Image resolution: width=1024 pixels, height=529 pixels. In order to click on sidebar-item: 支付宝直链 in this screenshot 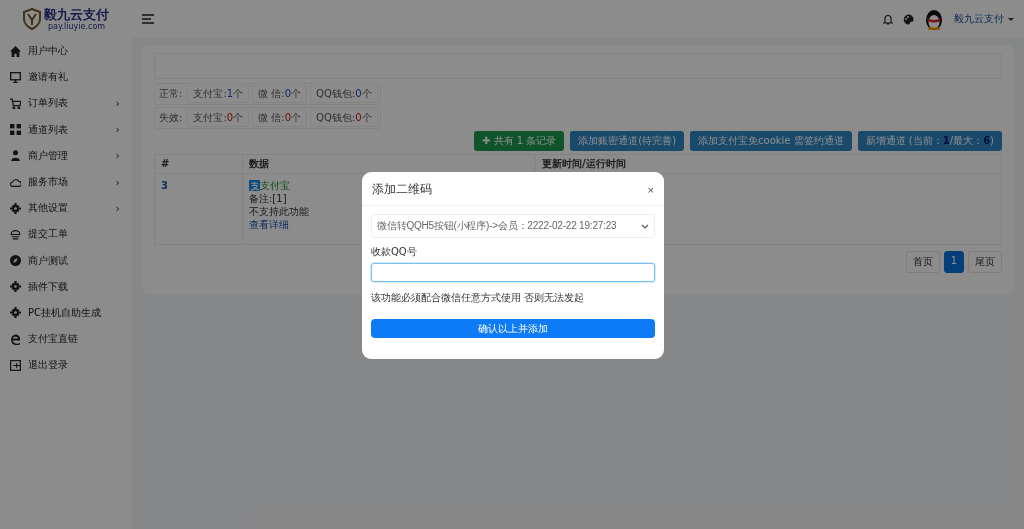, I will do `click(66, 339)`.